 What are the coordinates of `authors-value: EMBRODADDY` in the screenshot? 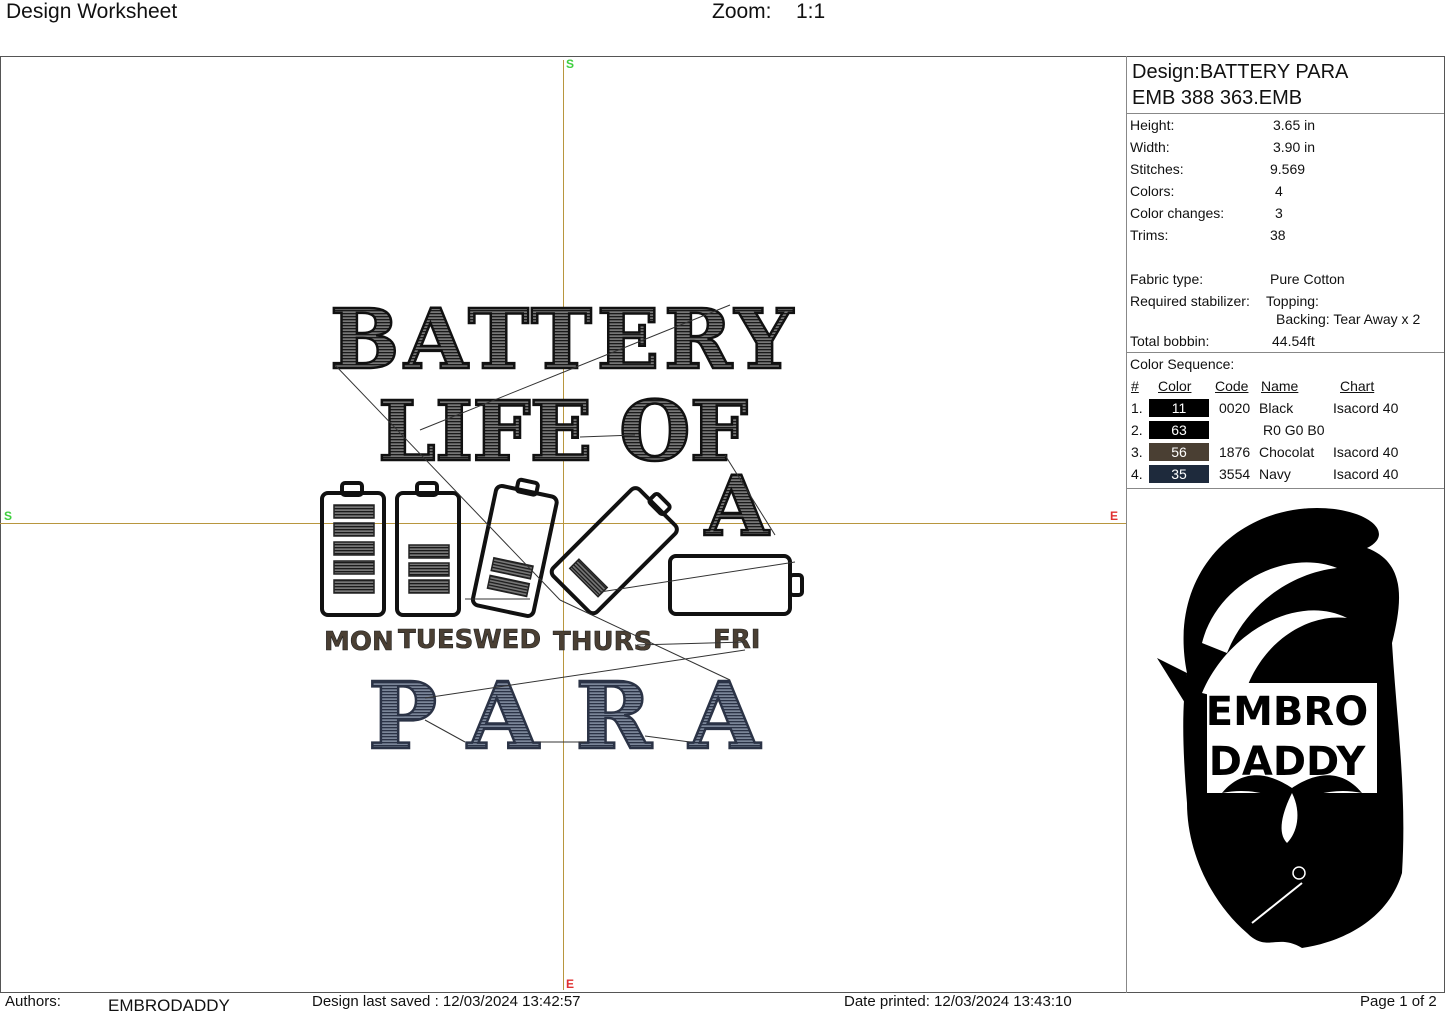 It's located at (169, 1005).